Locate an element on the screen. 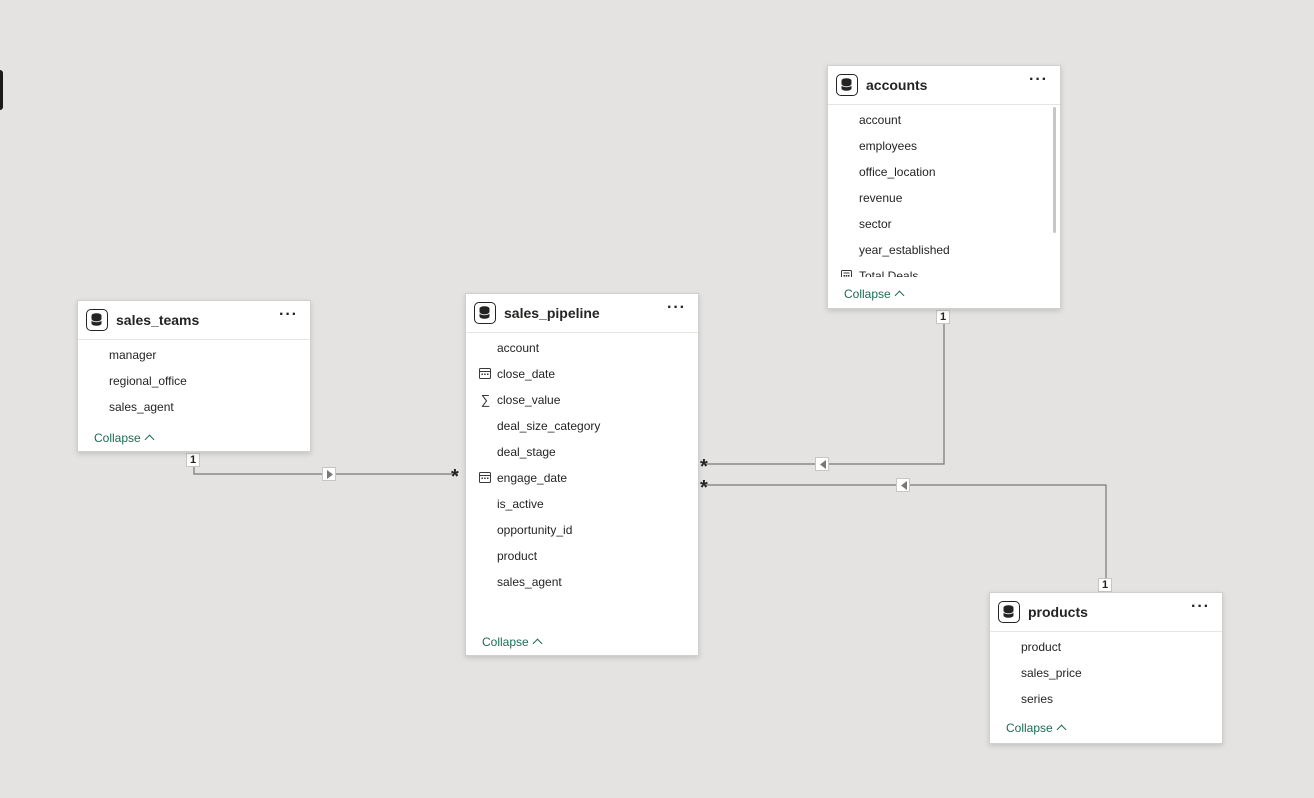 The width and height of the screenshot is (1314, 798). field-name: office_location is located at coordinates (897, 172).